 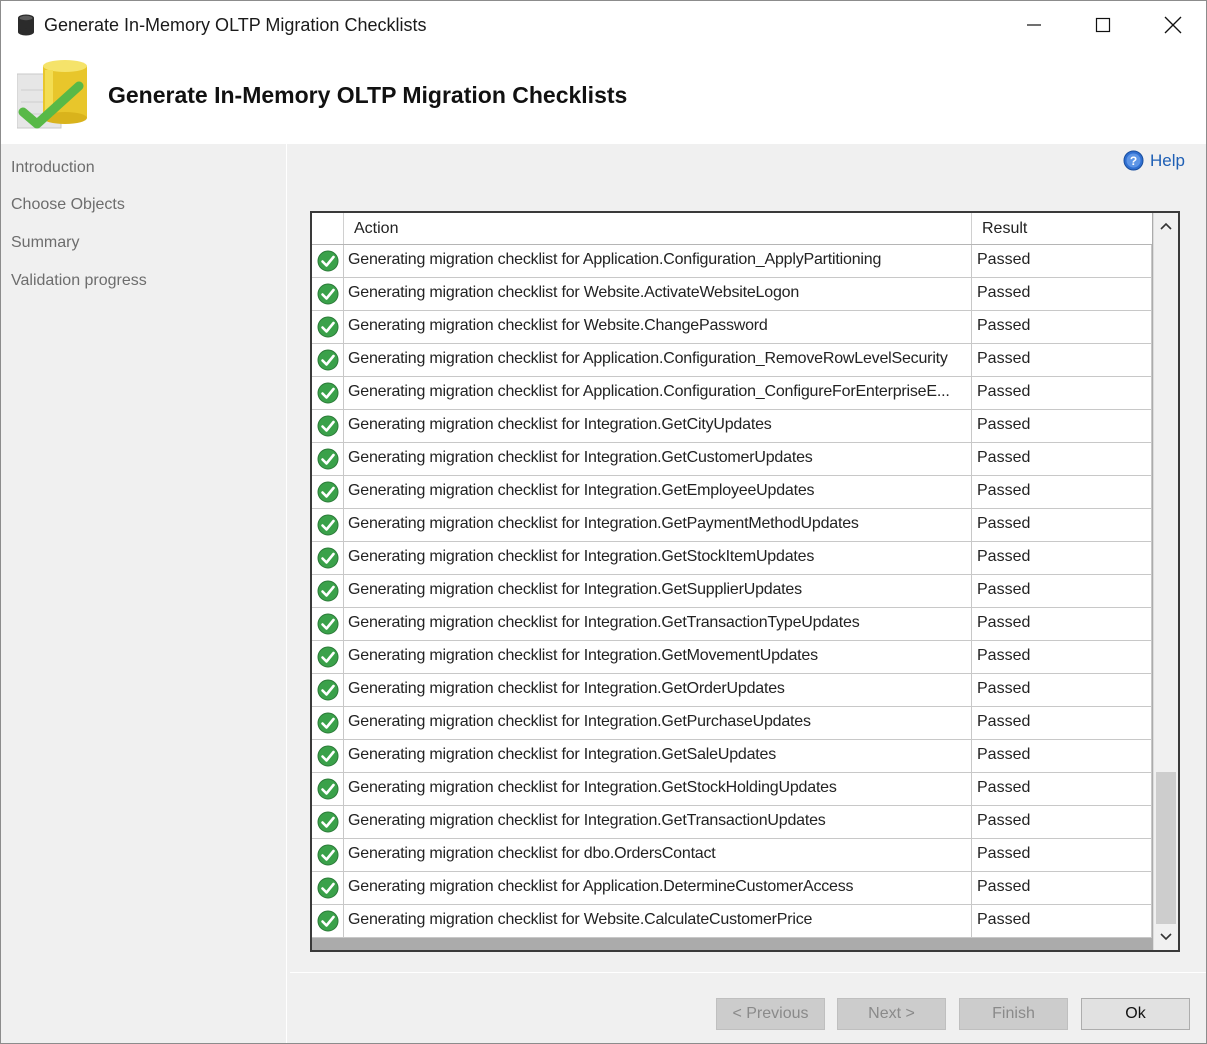 I want to click on migration-checklist-logo-icon, so click(x=52, y=94).